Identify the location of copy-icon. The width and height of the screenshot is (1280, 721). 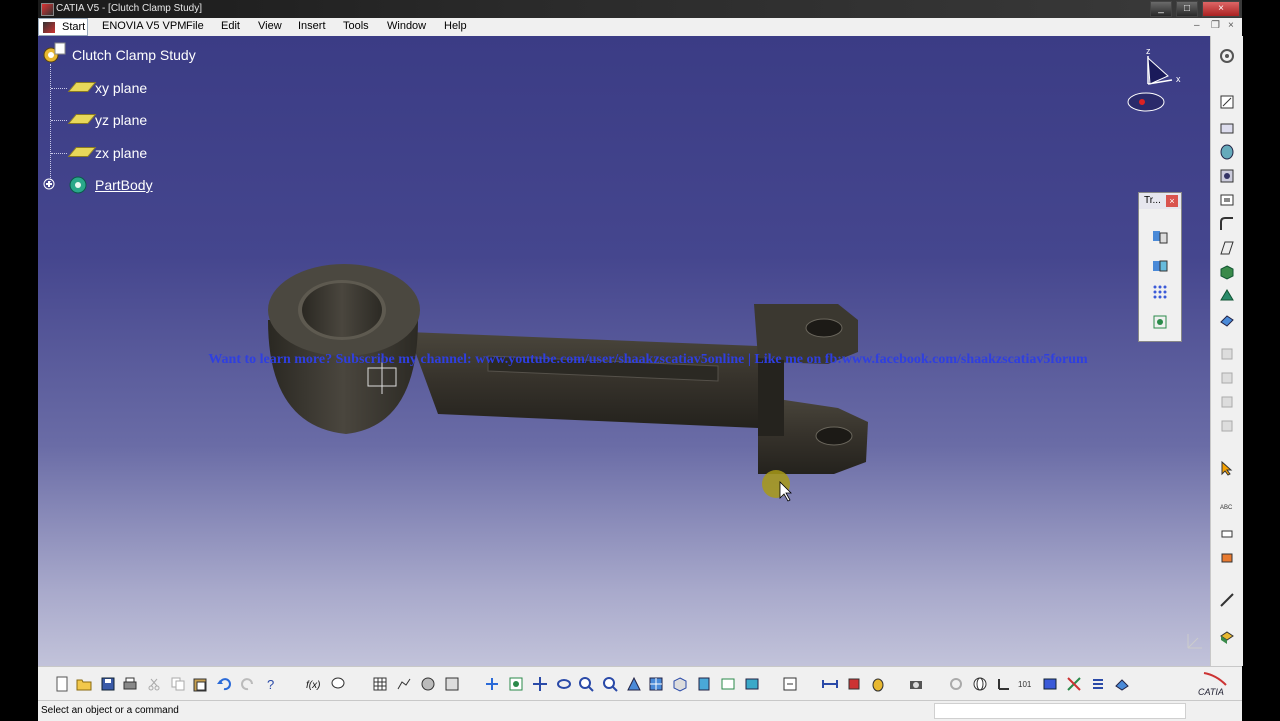
(178, 684).